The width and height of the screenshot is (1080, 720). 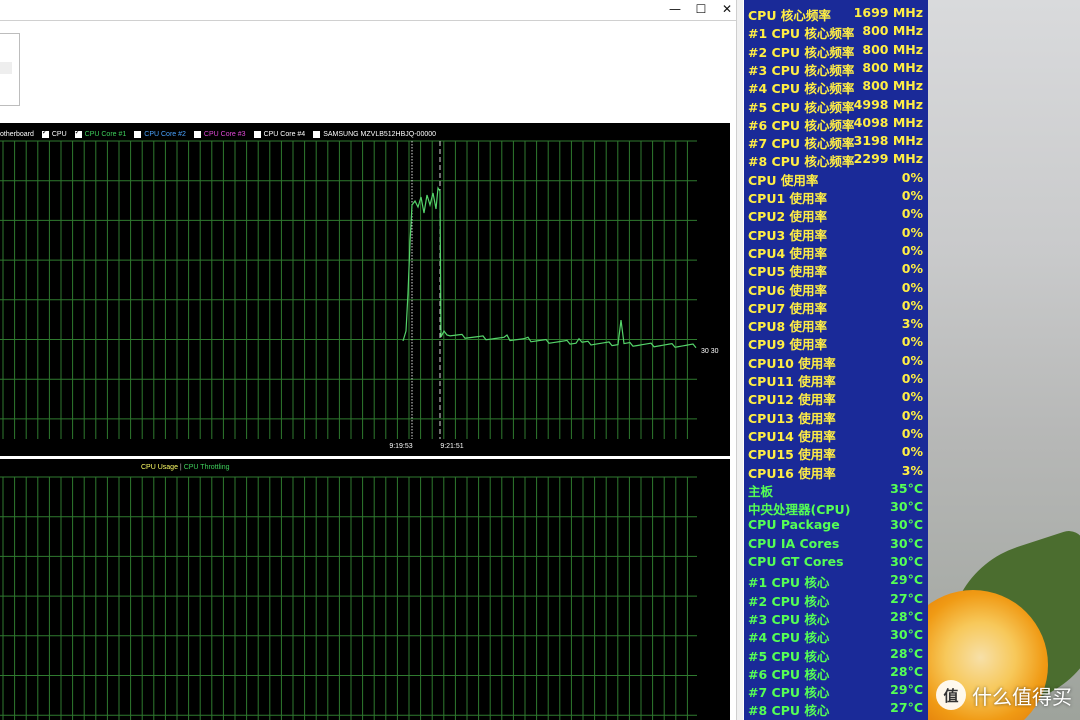 I want to click on osd-row-usage: CPU 使用率 0%, so click(x=836, y=178).